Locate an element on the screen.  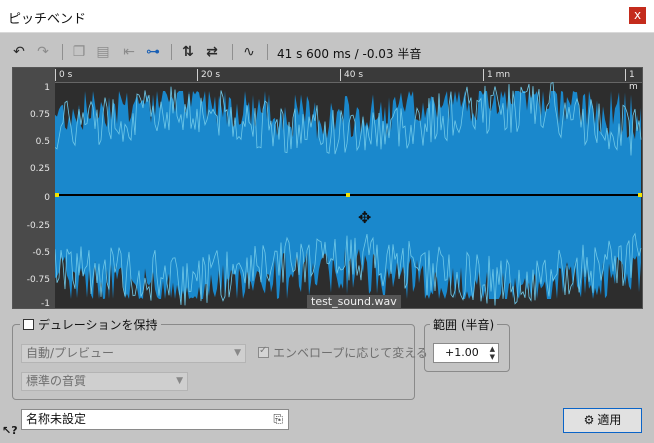
toolbar: ↶ ↷ ❐ ▤ ⇤ ⊶ ⇅ ⇄ ∿ 41 s 600 ms / -0.03 半音 is located at coordinates (330, 53).